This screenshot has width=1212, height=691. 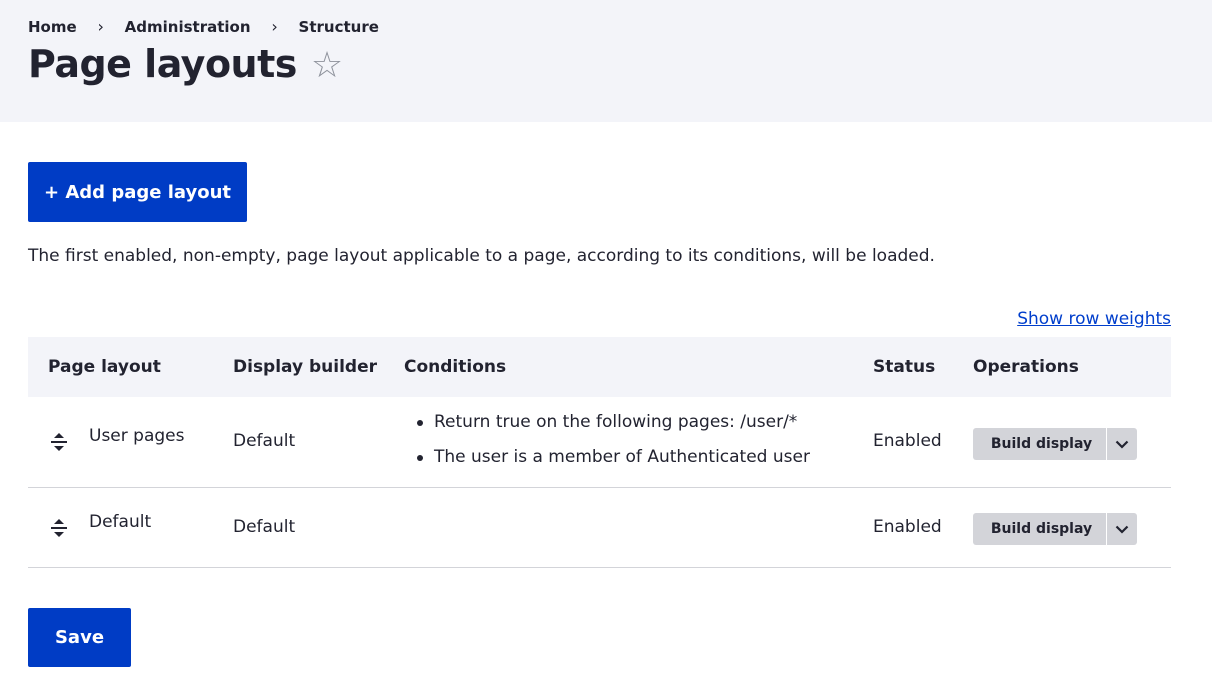 What do you see at coordinates (104, 367) in the screenshot?
I see `column-header-page-layout: Page layout` at bounding box center [104, 367].